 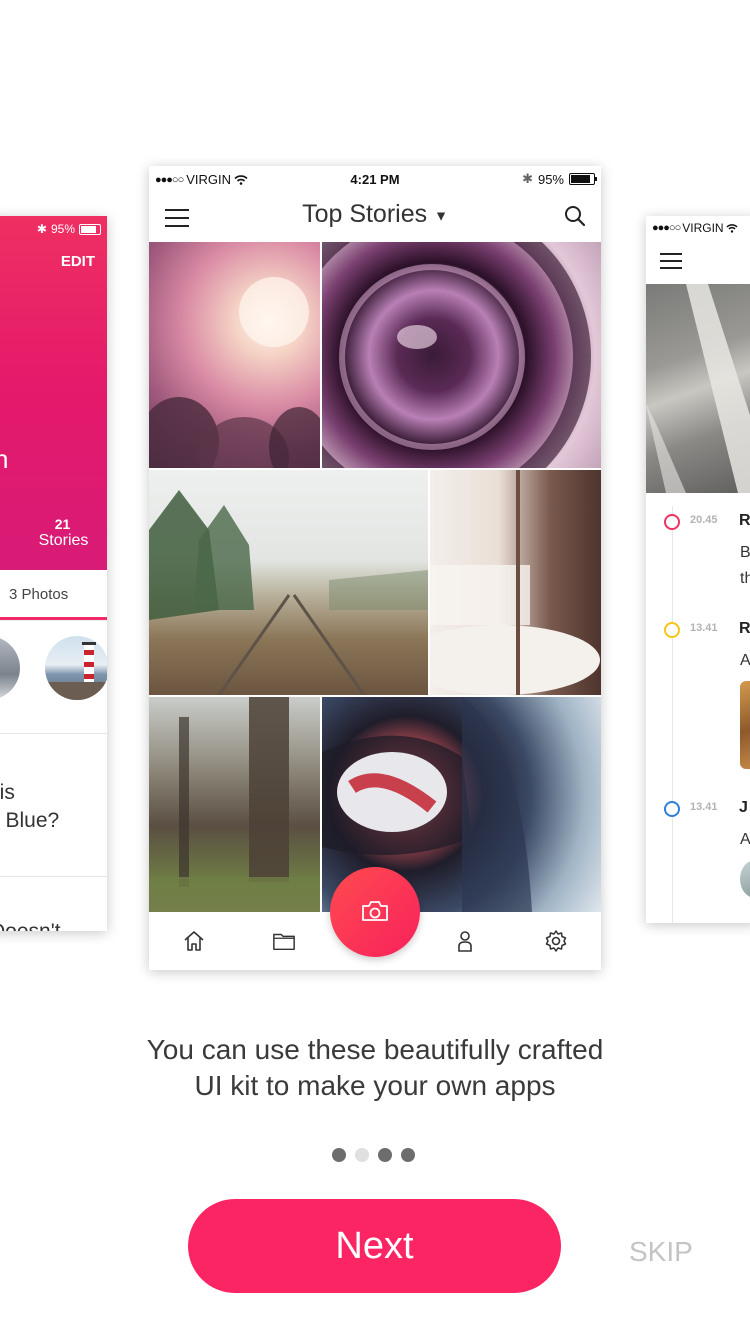 What do you see at coordinates (288, 582) in the screenshot?
I see `railway-photo` at bounding box center [288, 582].